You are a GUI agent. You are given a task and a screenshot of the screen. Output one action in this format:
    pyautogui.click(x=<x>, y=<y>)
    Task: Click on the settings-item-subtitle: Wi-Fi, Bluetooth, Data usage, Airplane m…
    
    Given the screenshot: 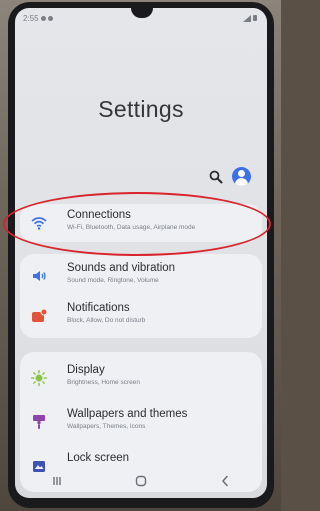 What is the action you would take?
    pyautogui.click(x=131, y=227)
    